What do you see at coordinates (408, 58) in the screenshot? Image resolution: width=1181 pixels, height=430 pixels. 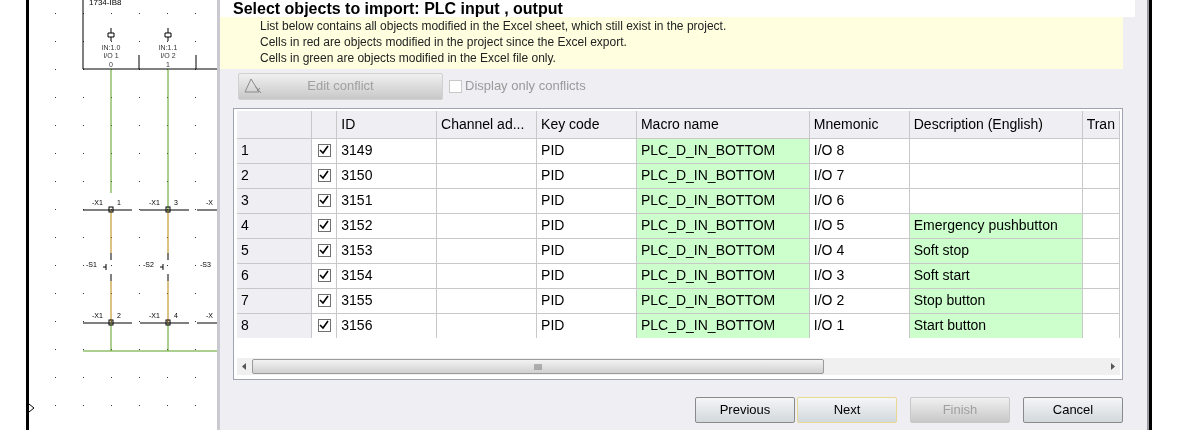 I see `info-text: Cells in green are objects modified in the Excel file only.` at bounding box center [408, 58].